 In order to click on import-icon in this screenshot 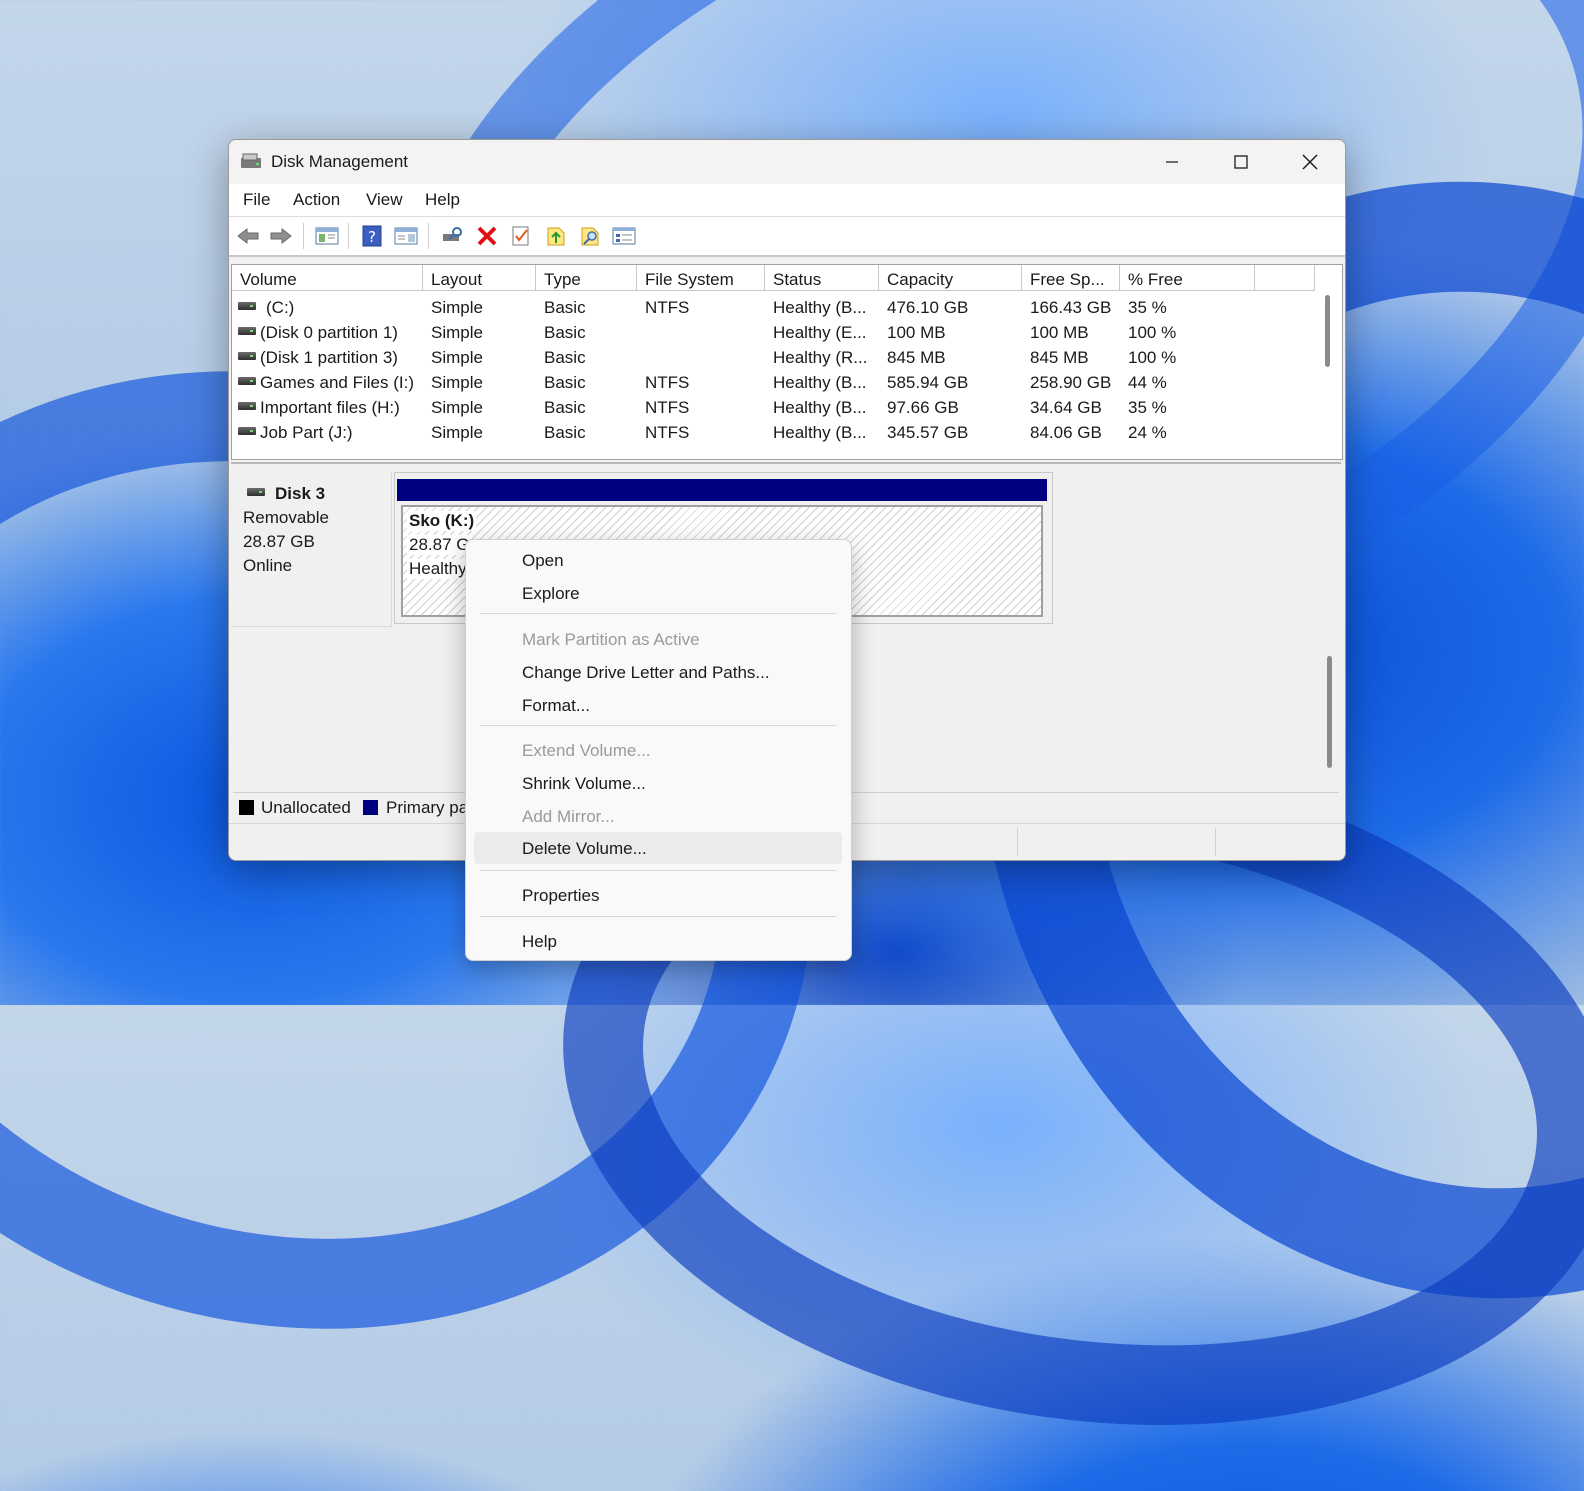, I will do `click(556, 236)`.